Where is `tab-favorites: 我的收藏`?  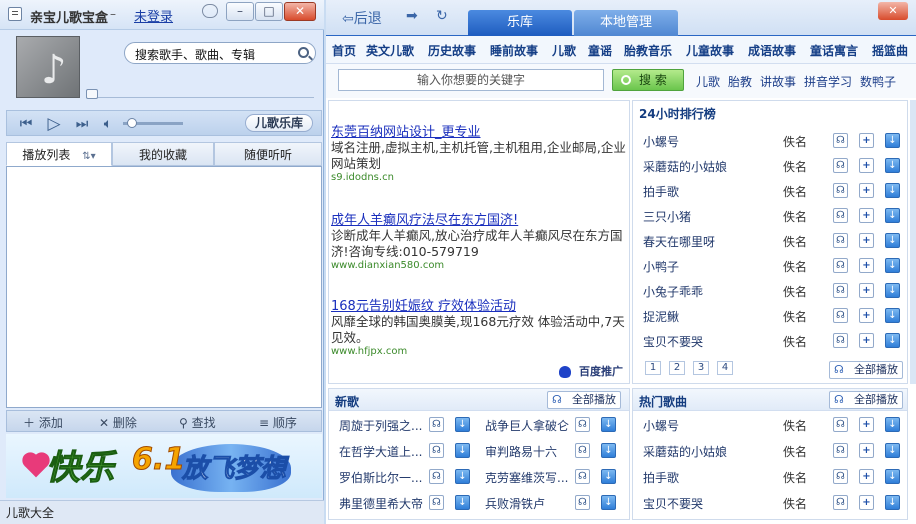 tab-favorites: 我的收藏 is located at coordinates (163, 154).